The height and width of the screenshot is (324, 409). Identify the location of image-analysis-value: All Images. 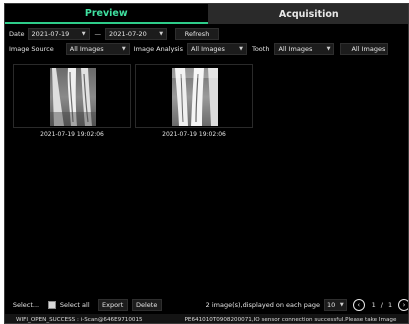
(207, 49).